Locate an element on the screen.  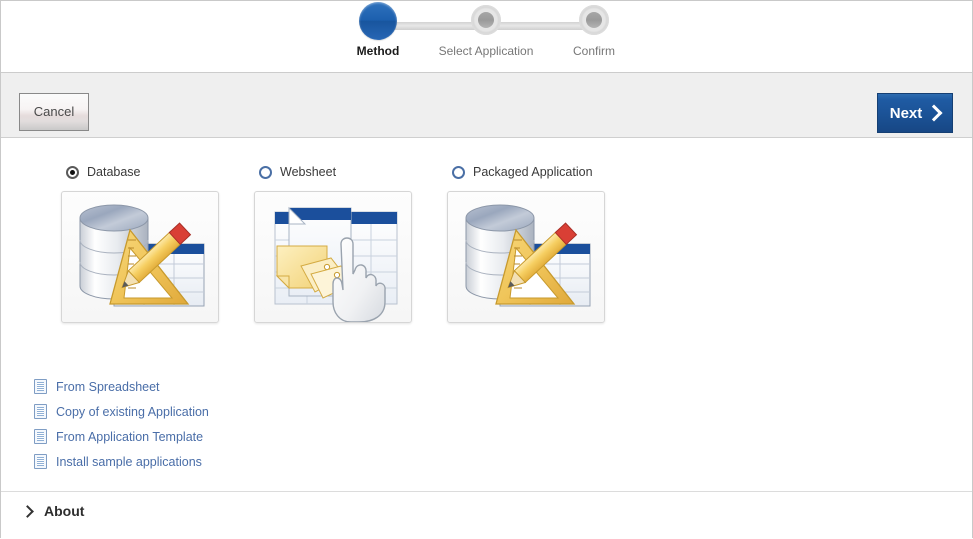
radio-websheet is located at coordinates (265, 172).